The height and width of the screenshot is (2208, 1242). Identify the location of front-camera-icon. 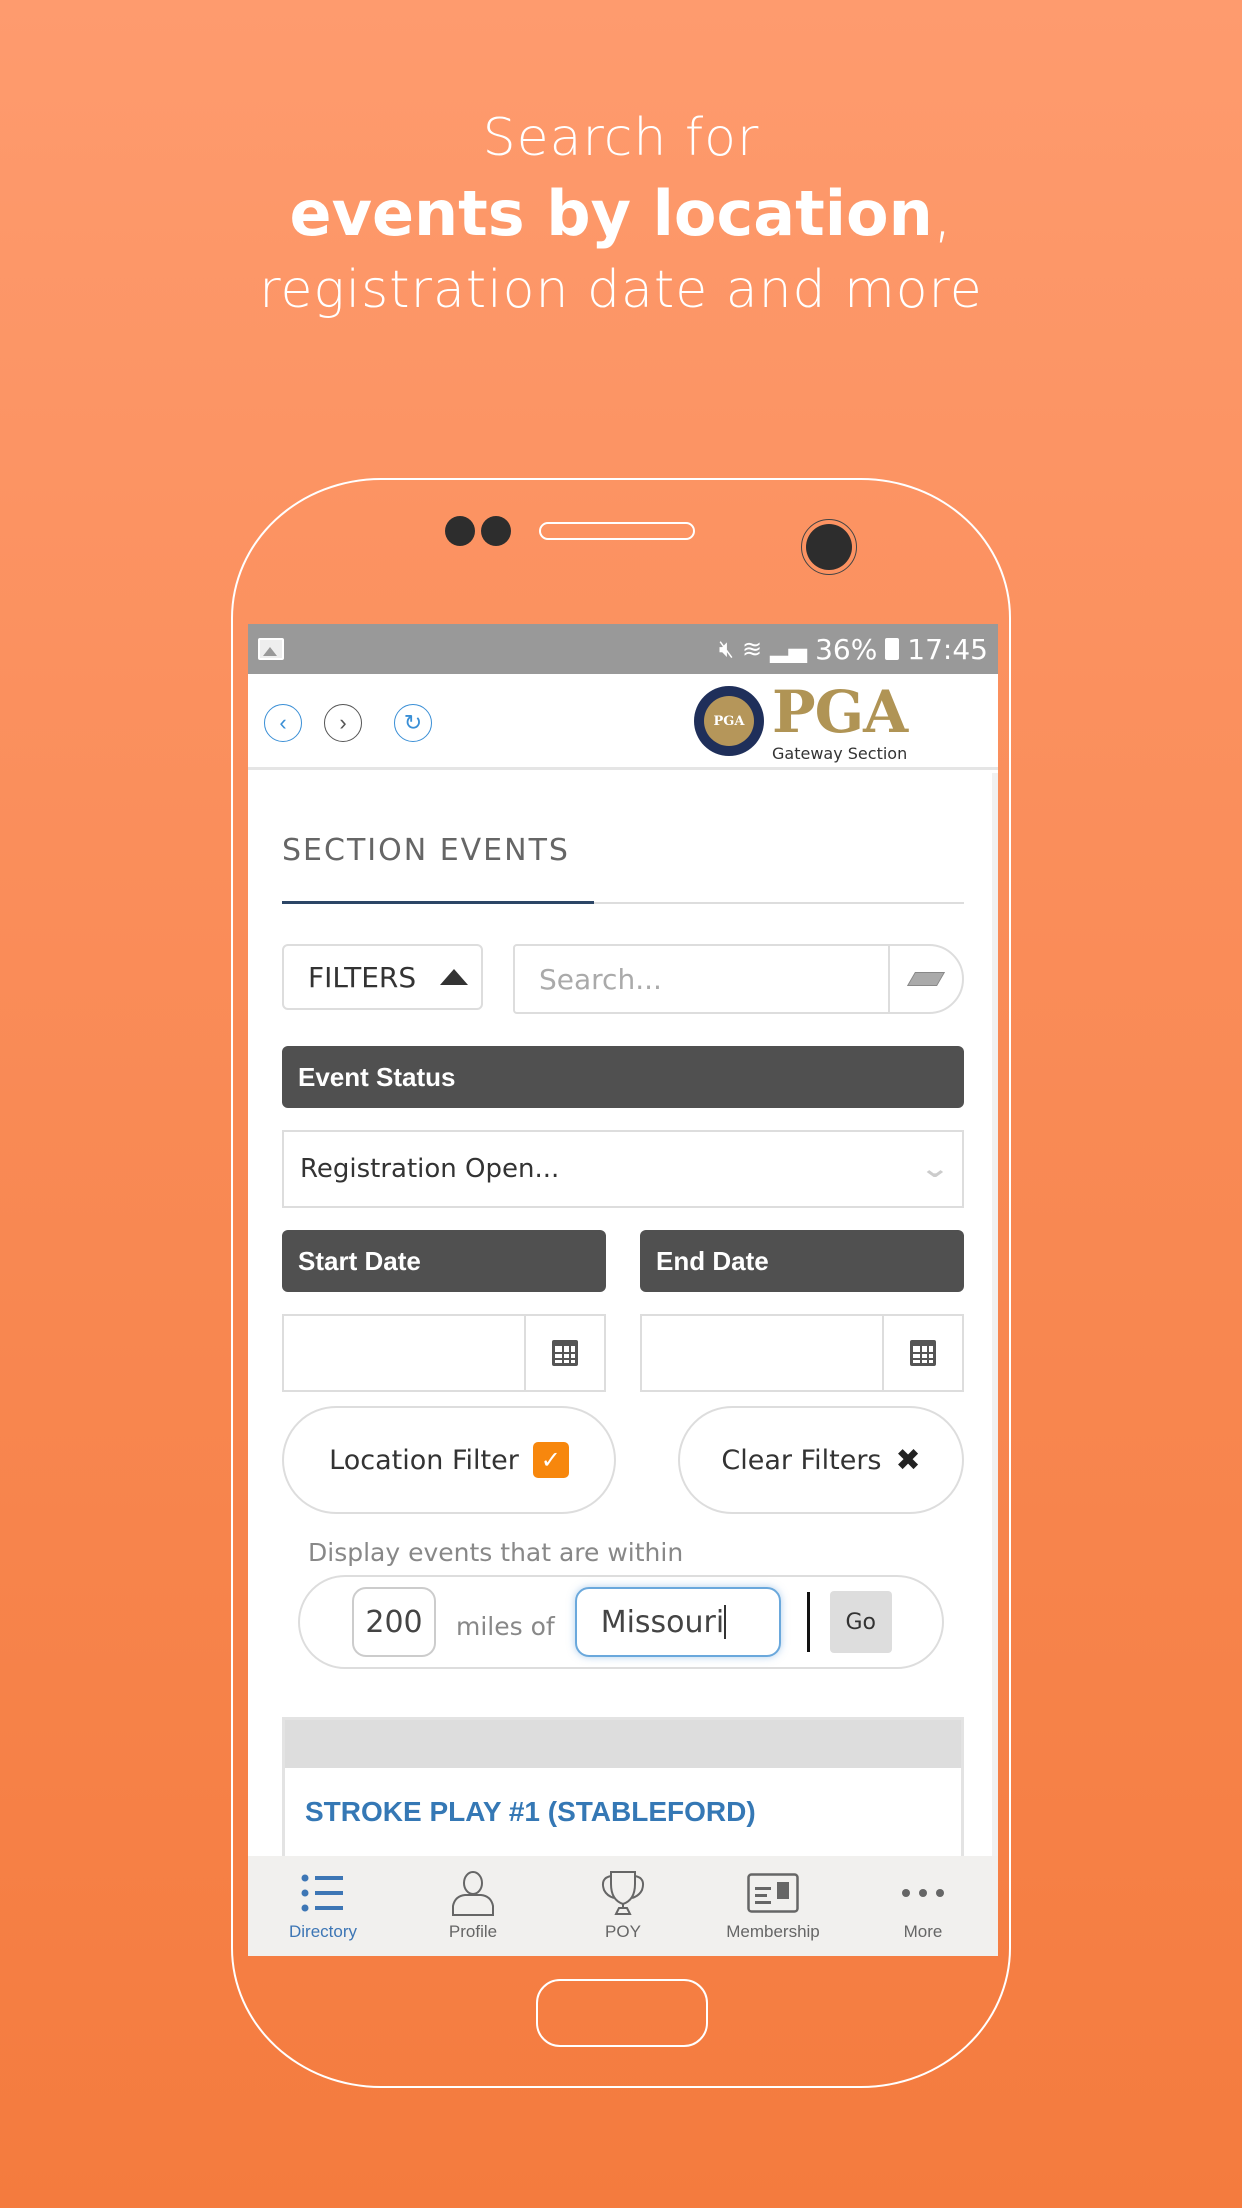
(829, 547).